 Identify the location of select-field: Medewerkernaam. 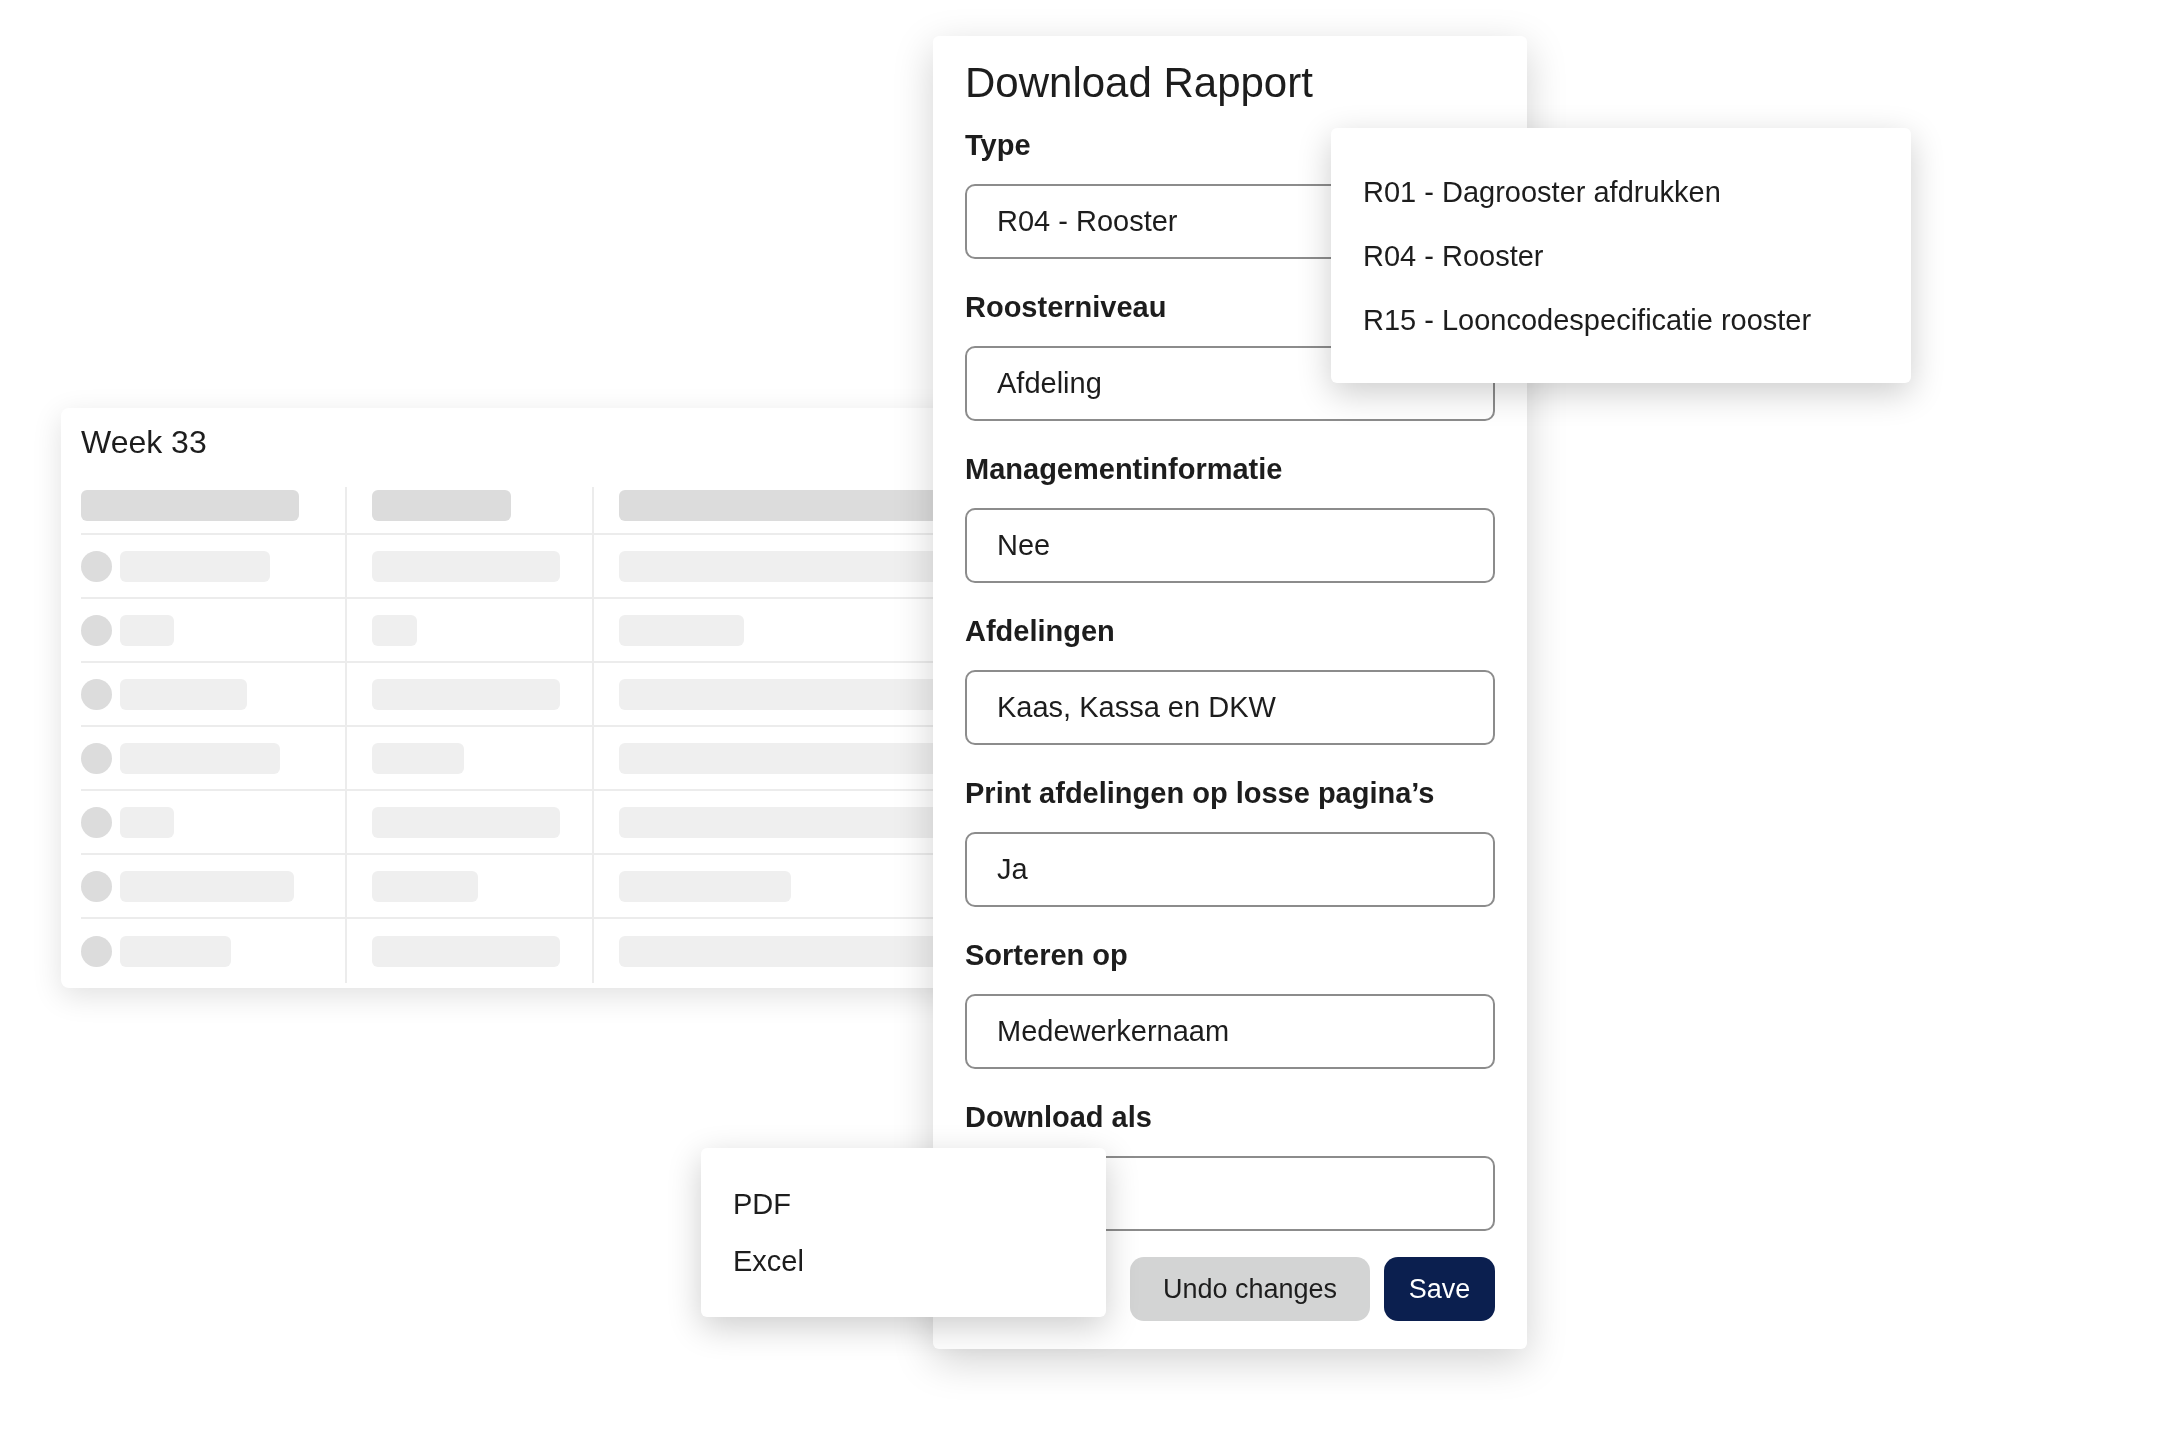
(1230, 1031).